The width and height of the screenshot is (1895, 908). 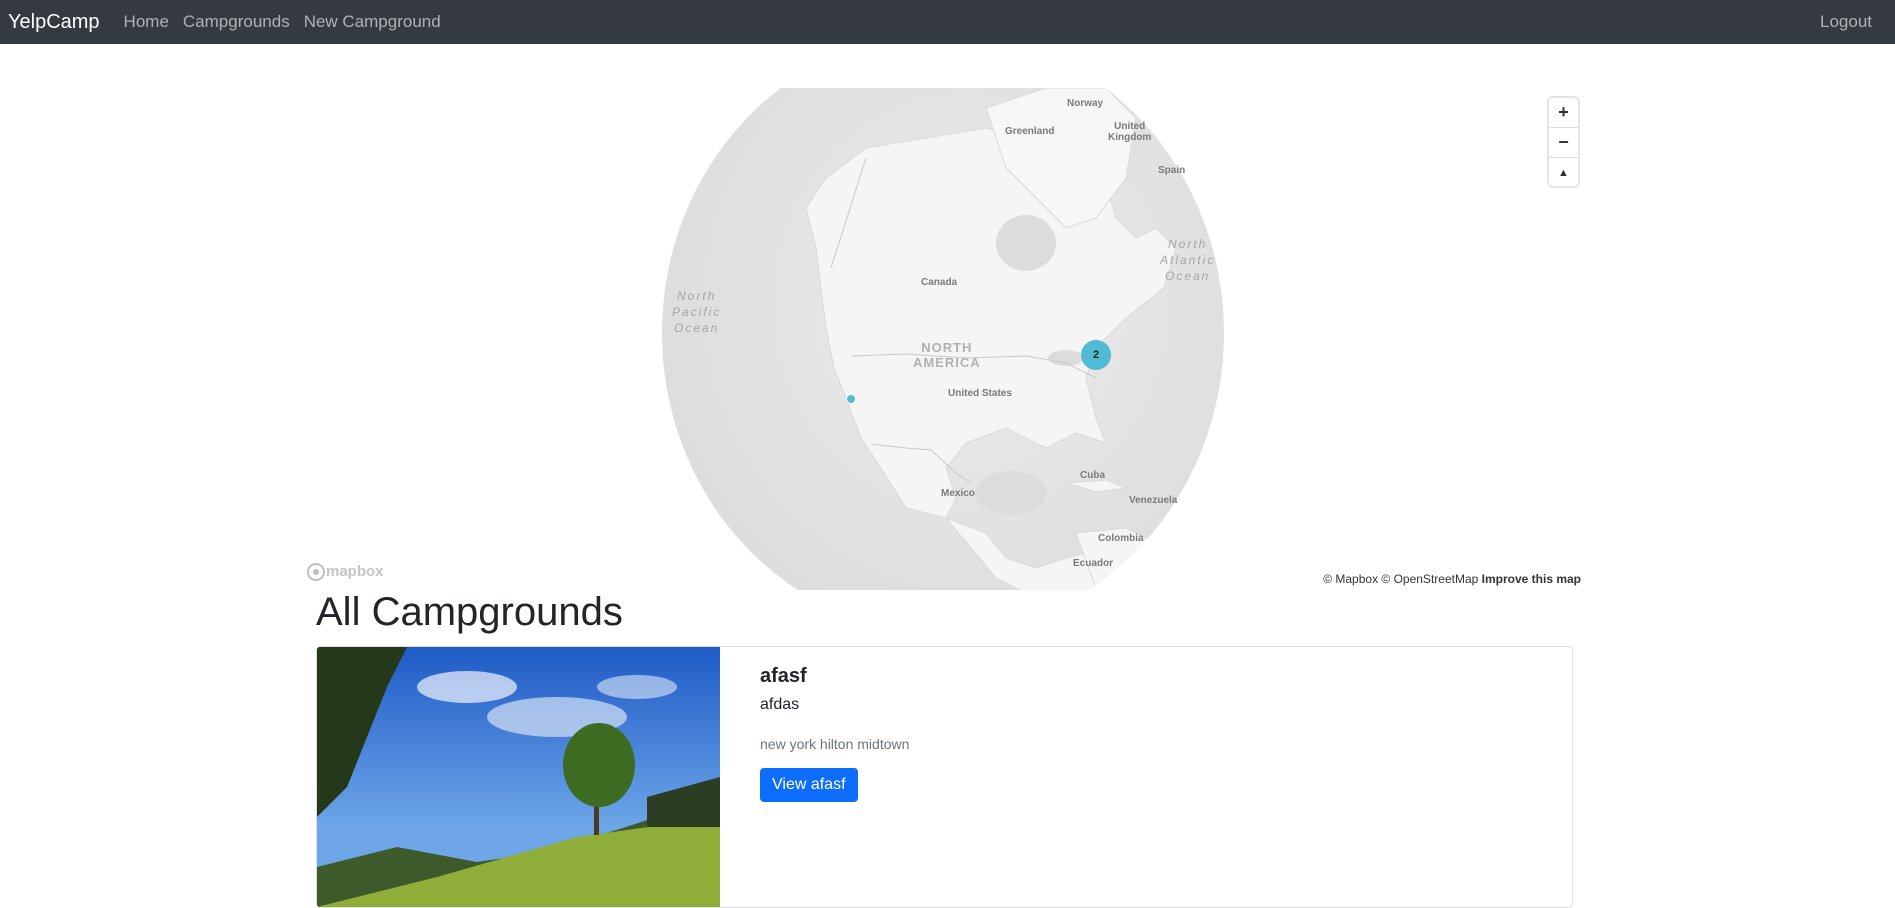 I want to click on label-norway: Norway, so click(x=1085, y=103).